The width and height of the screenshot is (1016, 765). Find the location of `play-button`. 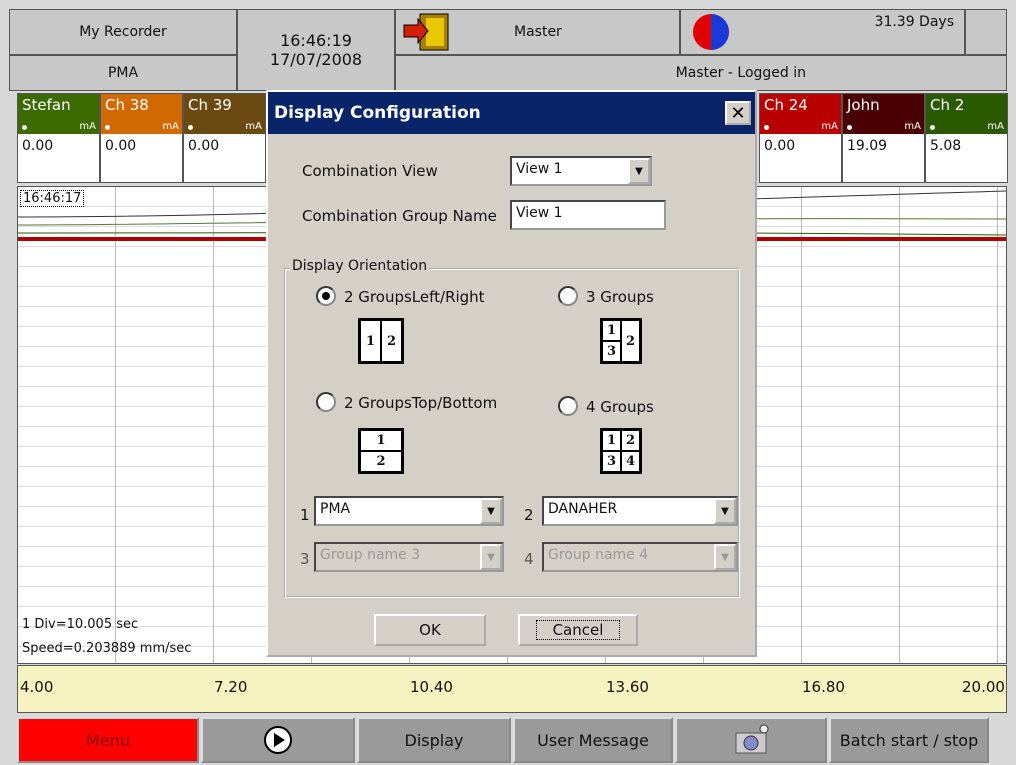

play-button is located at coordinates (278, 740).